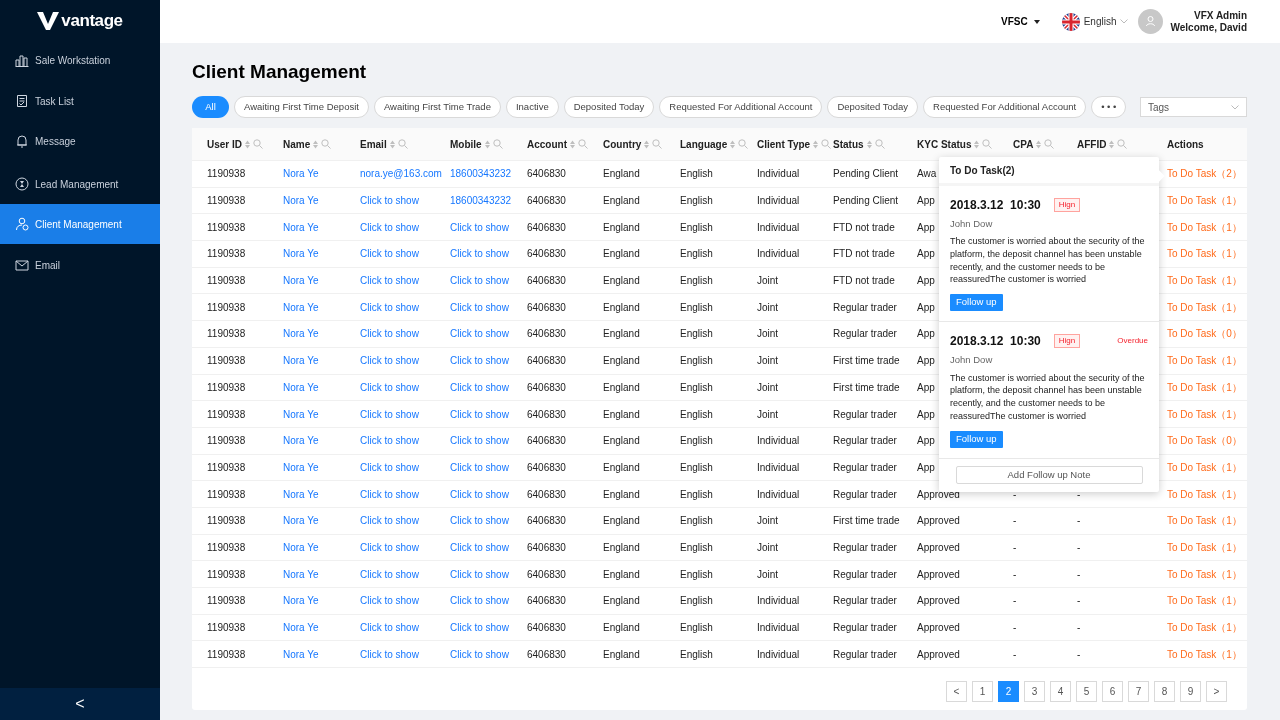 Image resolution: width=1280 pixels, height=720 pixels. I want to click on filter-chip: • • •, so click(1109, 107).